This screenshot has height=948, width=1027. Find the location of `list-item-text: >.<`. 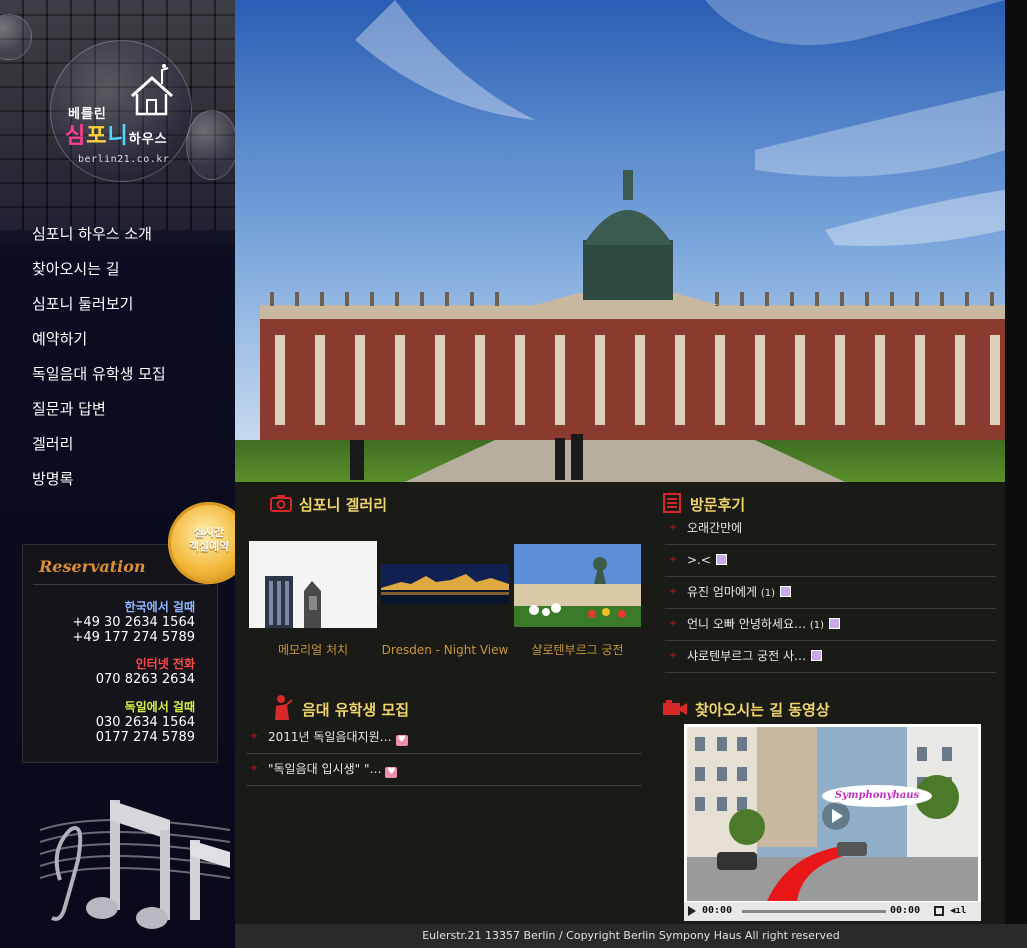

list-item-text: >.< is located at coordinates (699, 560).